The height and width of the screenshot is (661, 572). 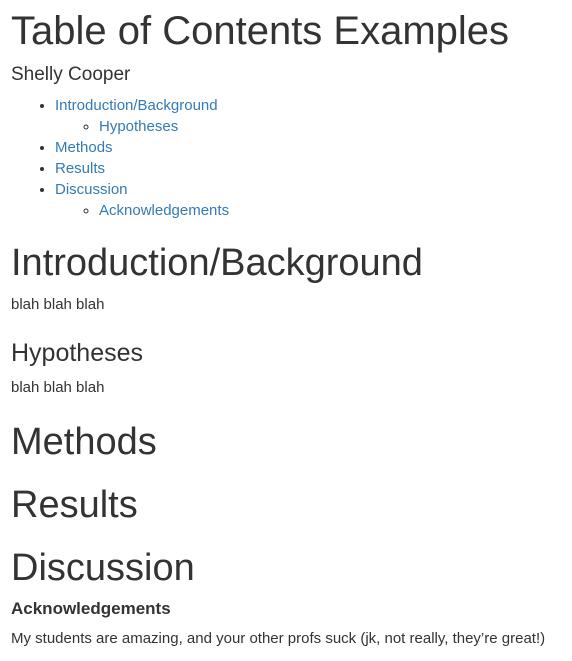 I want to click on toc-link-introduction: Introduction/Background, so click(x=136, y=105).